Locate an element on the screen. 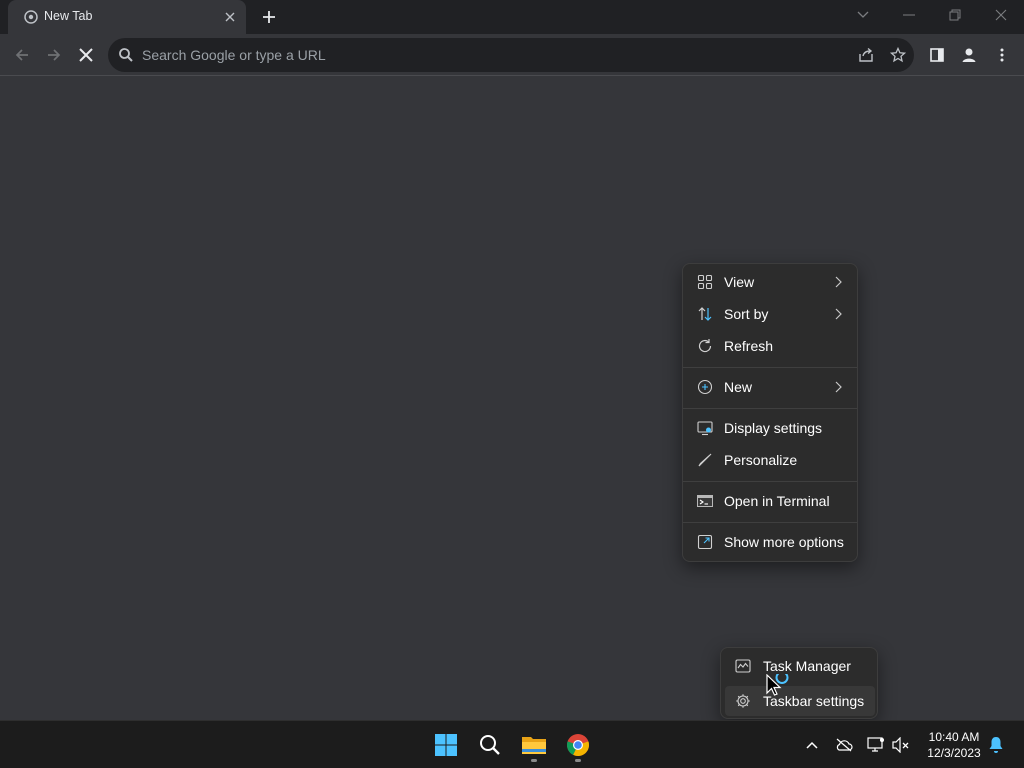  chrome-icon is located at coordinates (578, 745).